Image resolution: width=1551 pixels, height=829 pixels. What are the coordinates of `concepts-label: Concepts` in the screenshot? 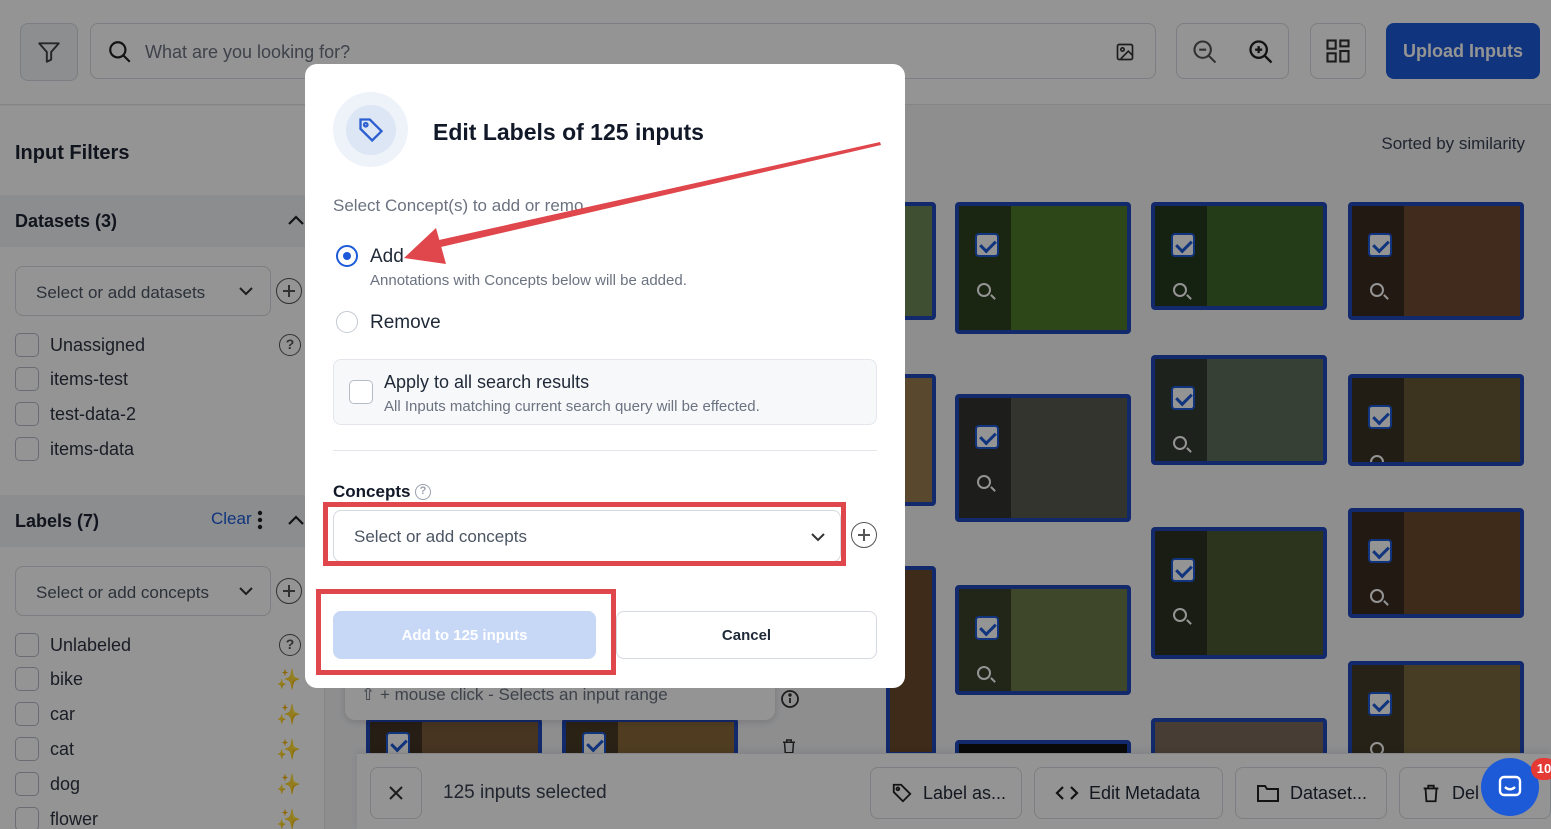 It's located at (372, 491).